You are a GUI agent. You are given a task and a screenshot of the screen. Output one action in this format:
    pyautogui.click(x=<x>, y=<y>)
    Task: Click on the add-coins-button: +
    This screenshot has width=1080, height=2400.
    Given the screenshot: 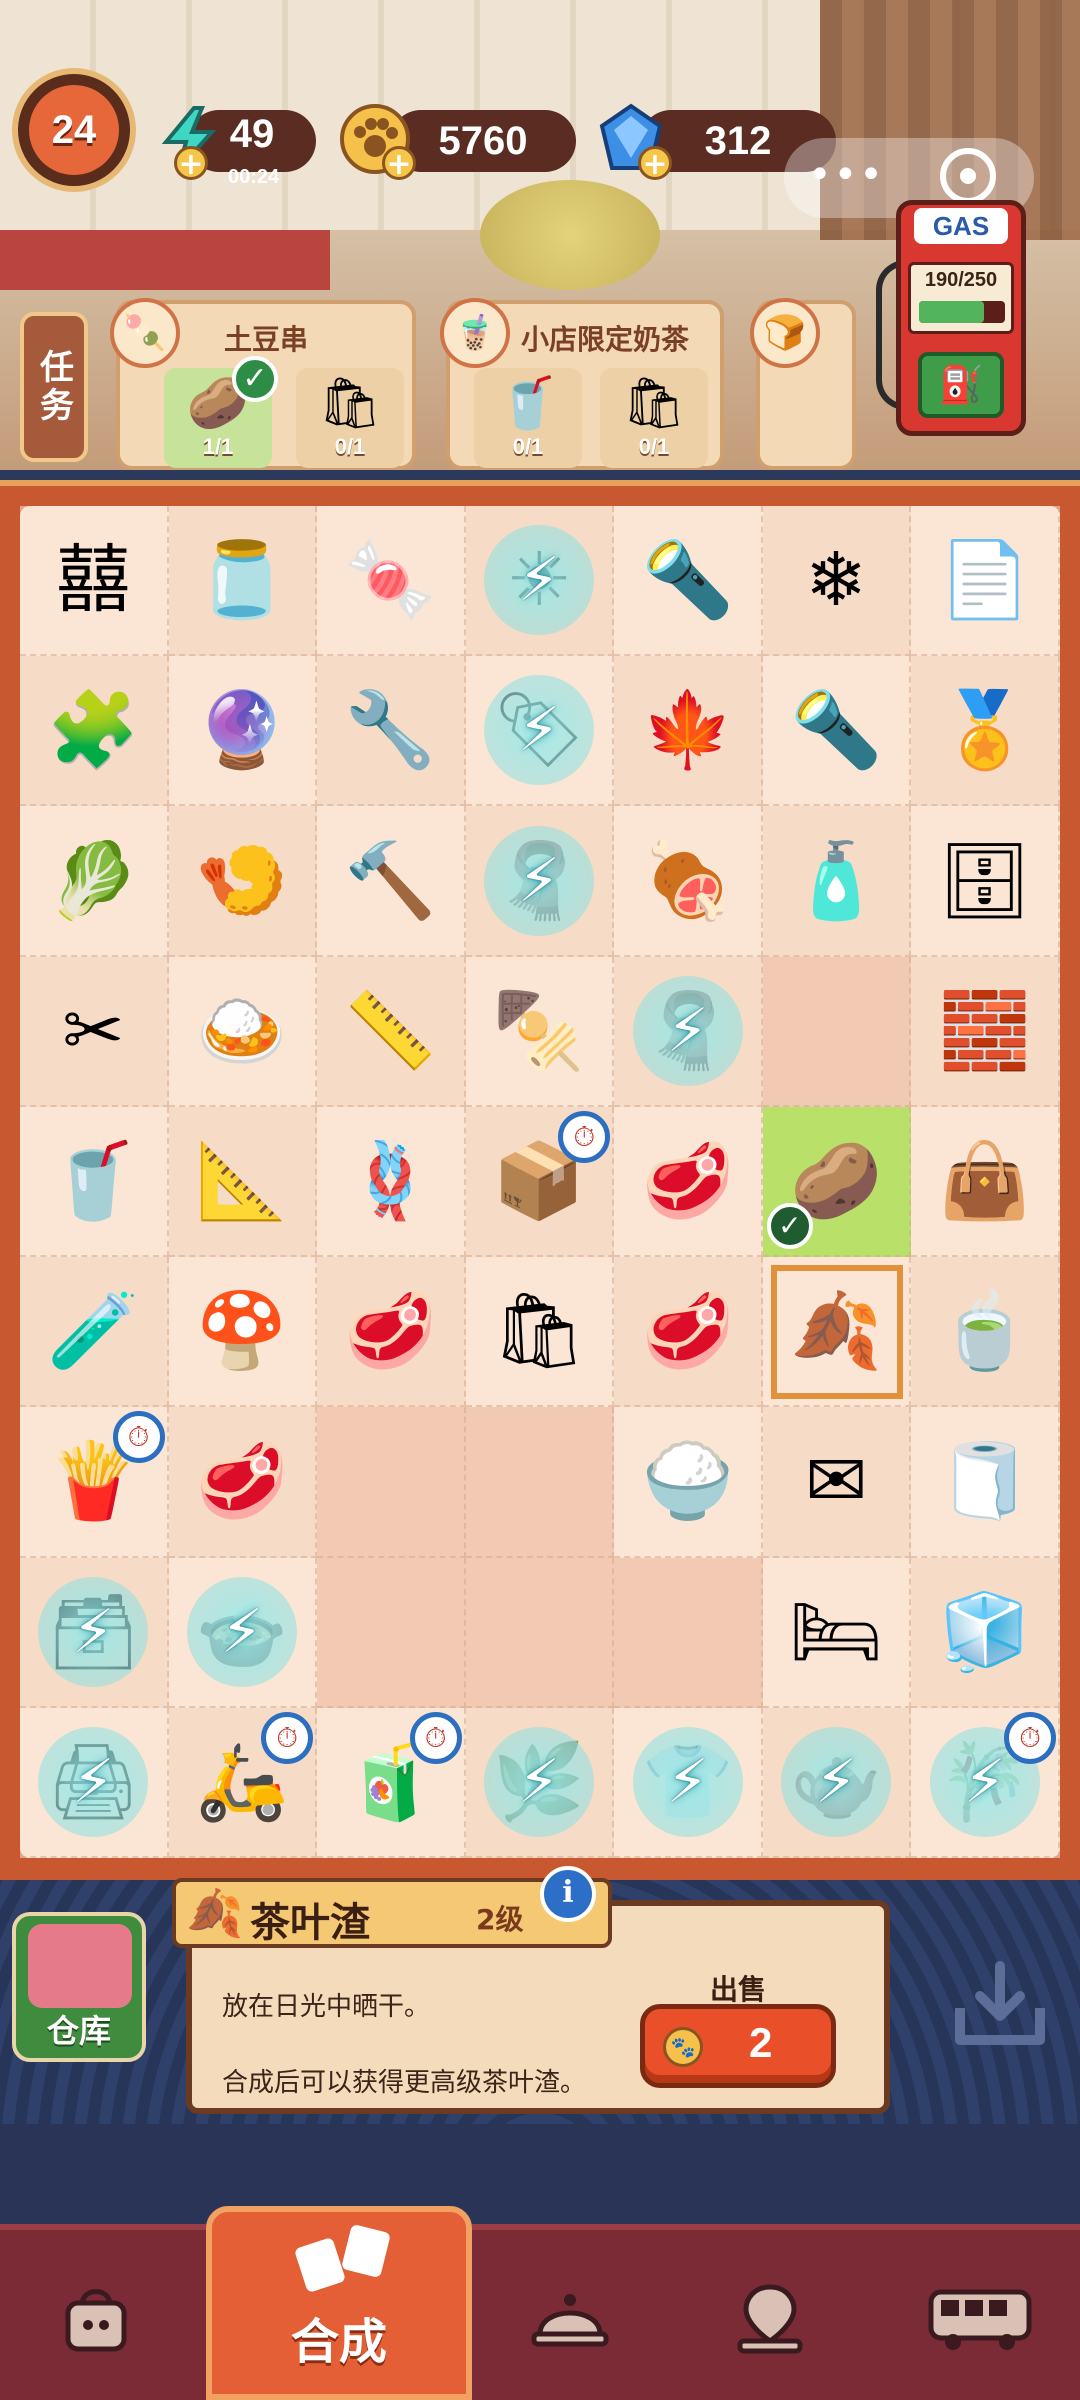 What is the action you would take?
    pyautogui.click(x=399, y=163)
    